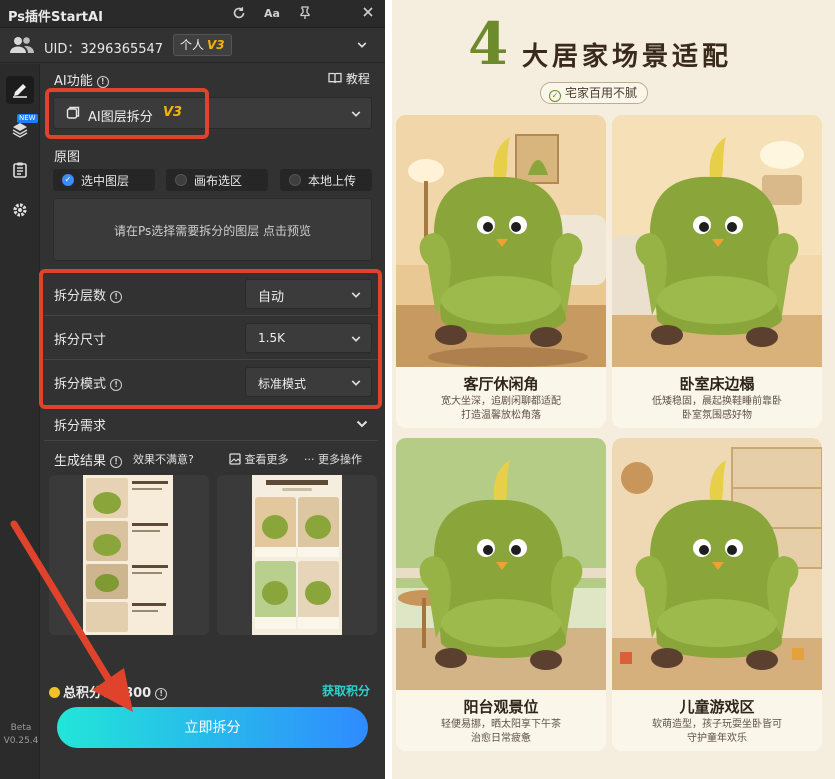 The width and height of the screenshot is (835, 779). Describe the element at coordinates (332, 181) in the screenshot. I see `source-option-label: 本地上传` at that location.